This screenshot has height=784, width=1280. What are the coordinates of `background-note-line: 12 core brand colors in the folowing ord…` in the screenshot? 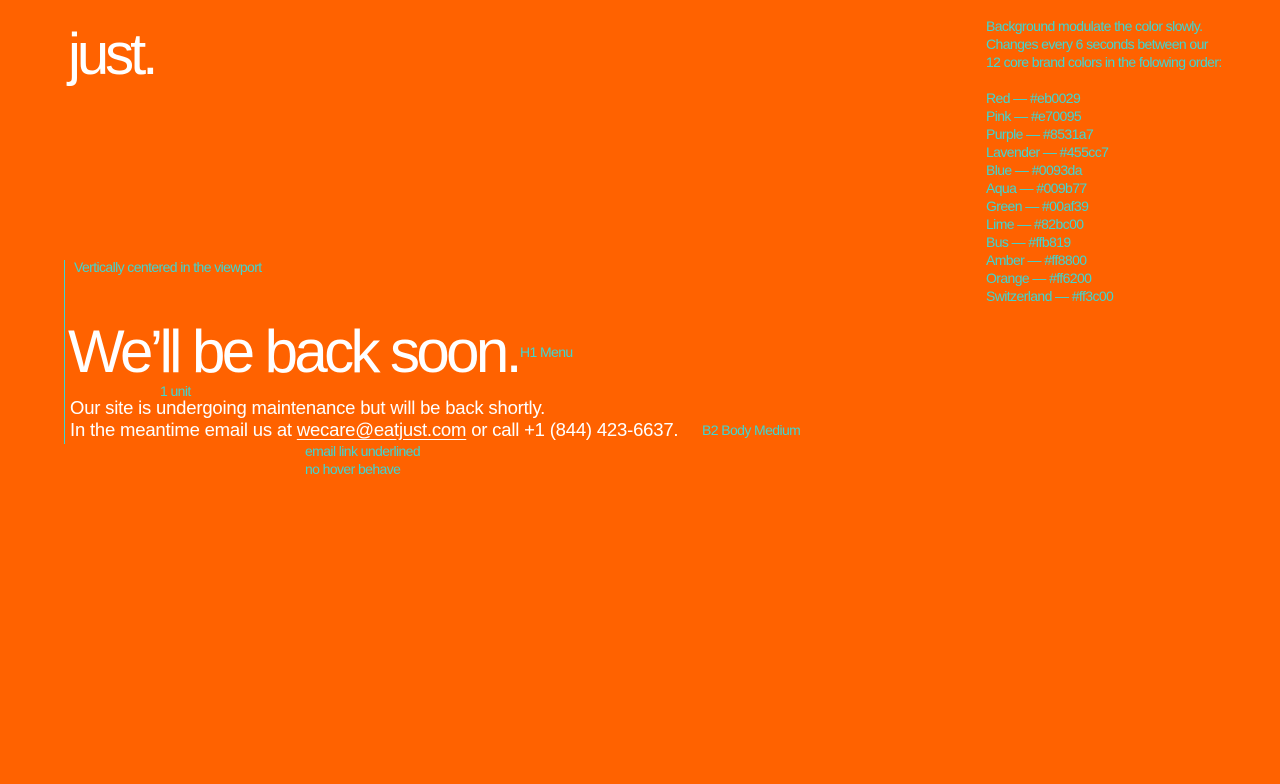 It's located at (1104, 62).